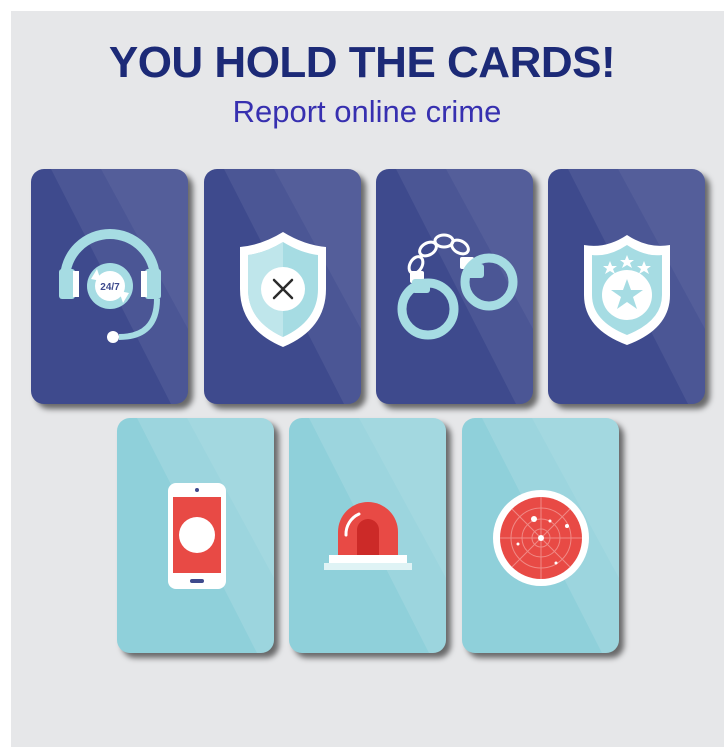  What do you see at coordinates (367, 111) in the screenshot?
I see `page-subtitle: Report online crime` at bounding box center [367, 111].